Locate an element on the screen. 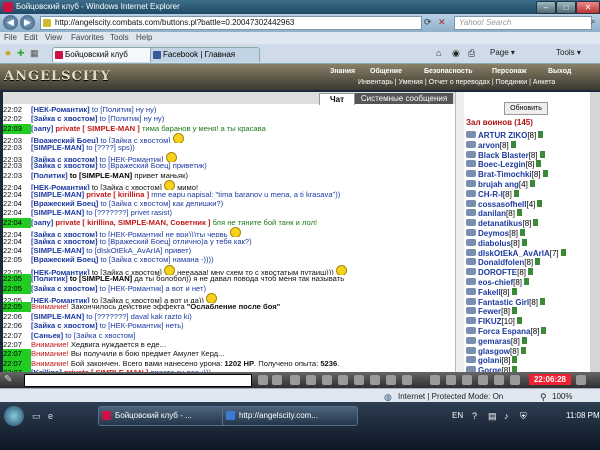 This screenshot has width=600, height=450. log-icon is located at coordinates (407, 380).